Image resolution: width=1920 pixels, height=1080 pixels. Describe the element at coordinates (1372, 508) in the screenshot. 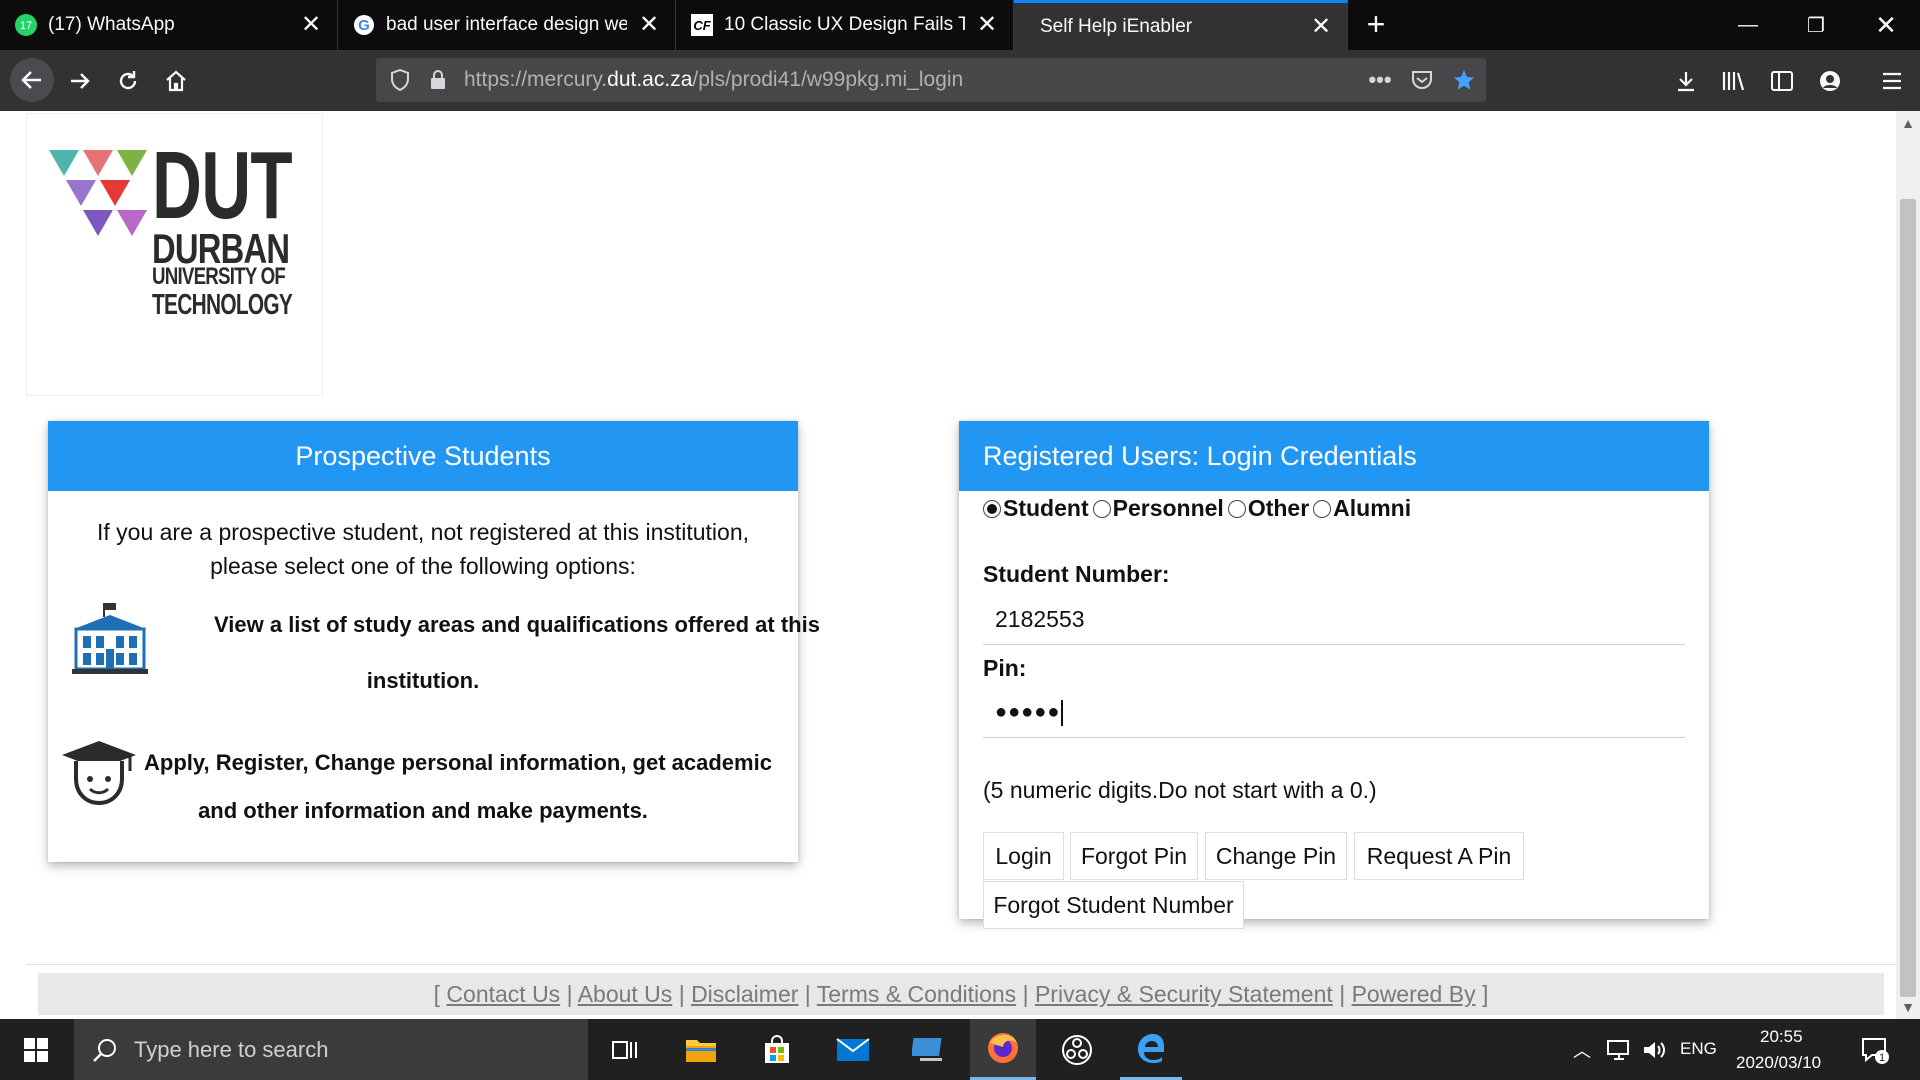

I see `alumni-radio-label: Alumni` at that location.